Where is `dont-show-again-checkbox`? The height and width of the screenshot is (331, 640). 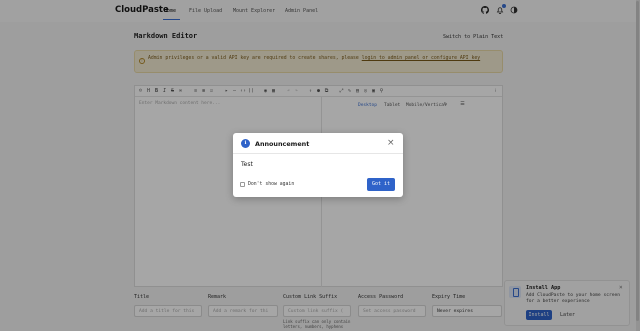
dont-show-again-checkbox is located at coordinates (242, 184).